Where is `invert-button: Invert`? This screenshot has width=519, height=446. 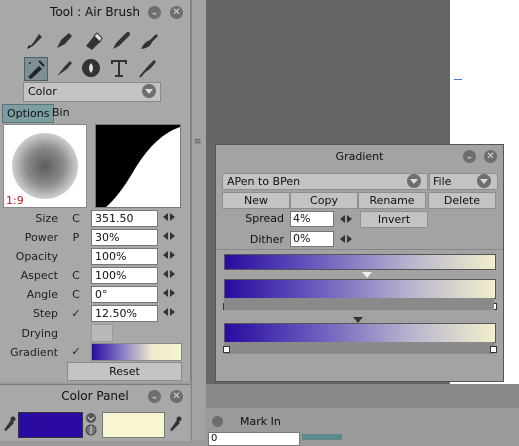
invert-button: Invert is located at coordinates (394, 219).